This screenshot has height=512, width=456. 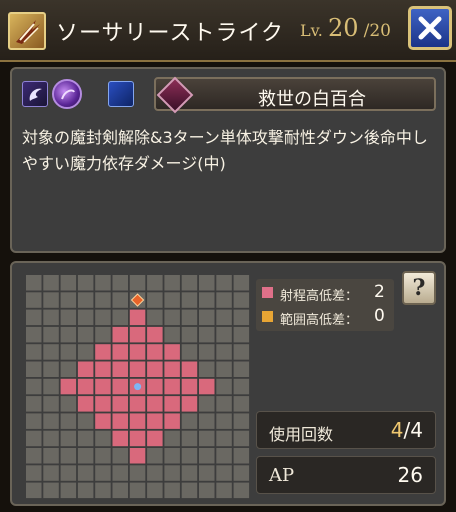 I want to click on area-height-swatch, so click(x=267, y=316).